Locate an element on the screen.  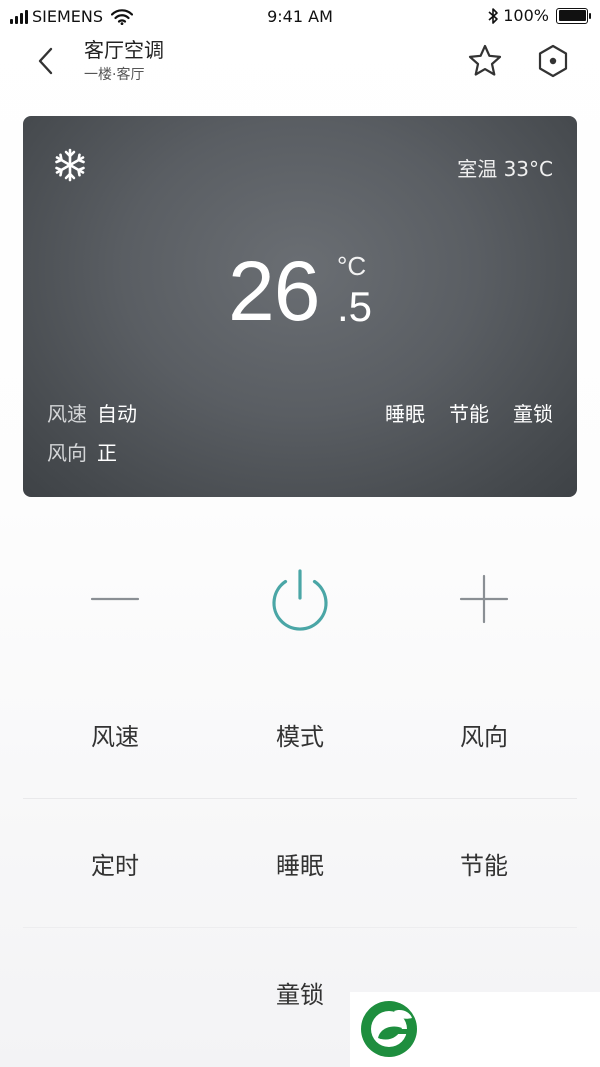
function-row: 定时 睡眠 节能 is located at coordinates (300, 863).